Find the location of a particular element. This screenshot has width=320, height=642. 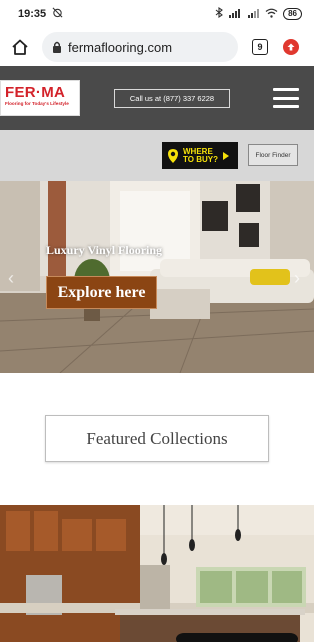

explore-here-button: Explore here is located at coordinates (101, 292).